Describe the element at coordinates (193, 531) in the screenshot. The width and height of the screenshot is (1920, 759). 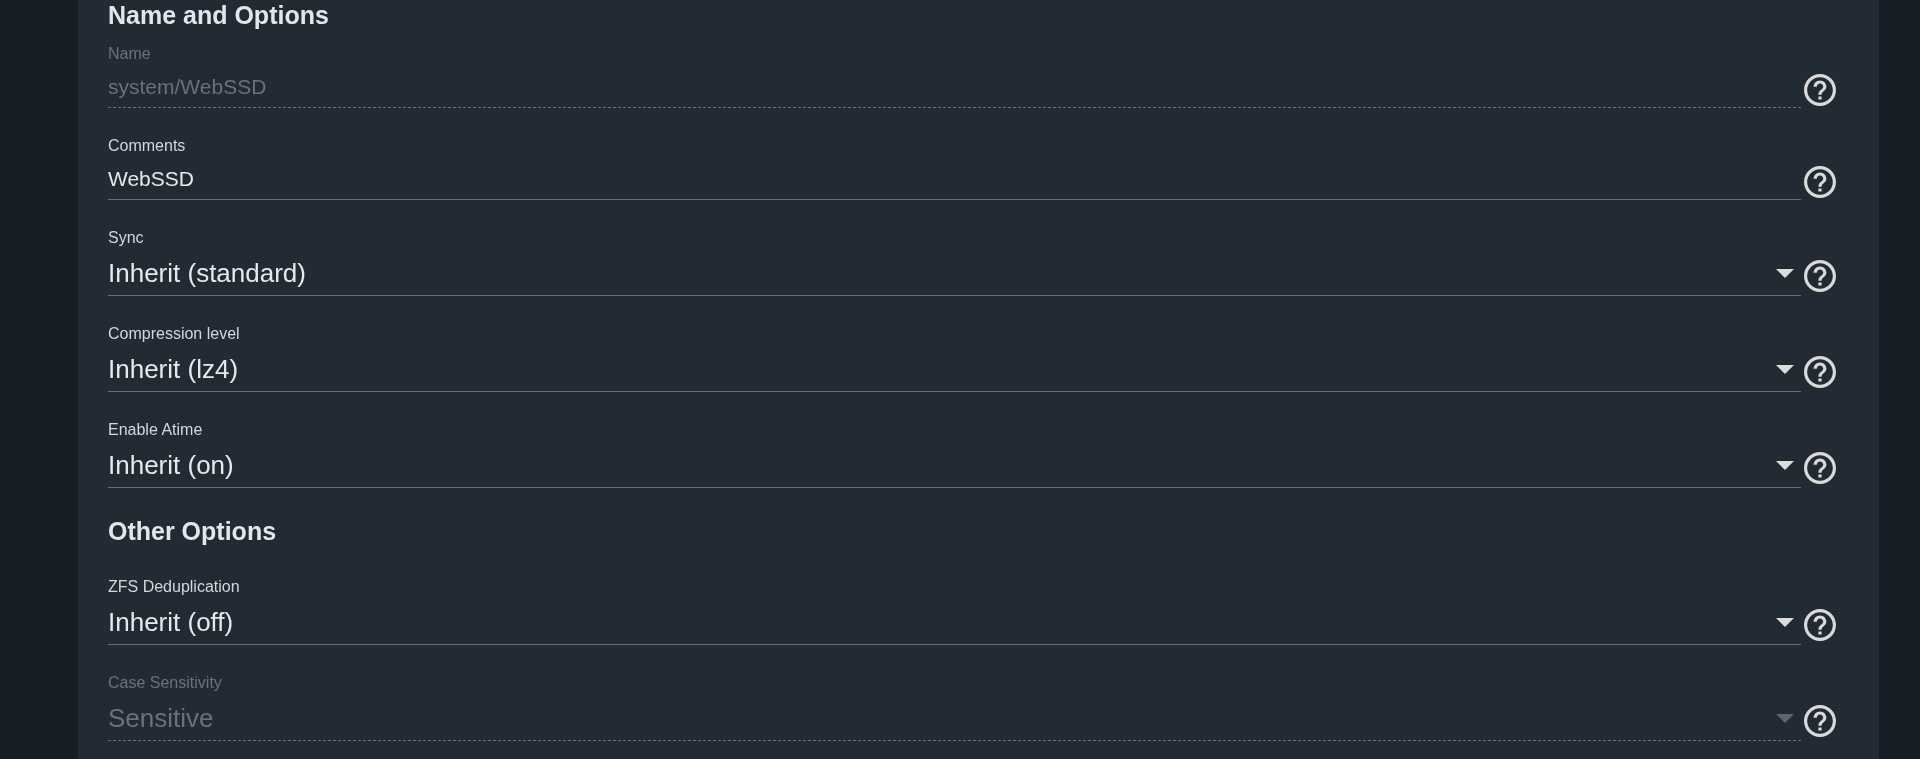
I see `section-heading: Other Options` at that location.